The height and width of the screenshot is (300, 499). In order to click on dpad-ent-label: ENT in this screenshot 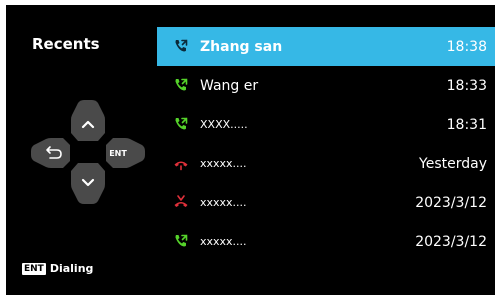, I will do `click(118, 153)`.